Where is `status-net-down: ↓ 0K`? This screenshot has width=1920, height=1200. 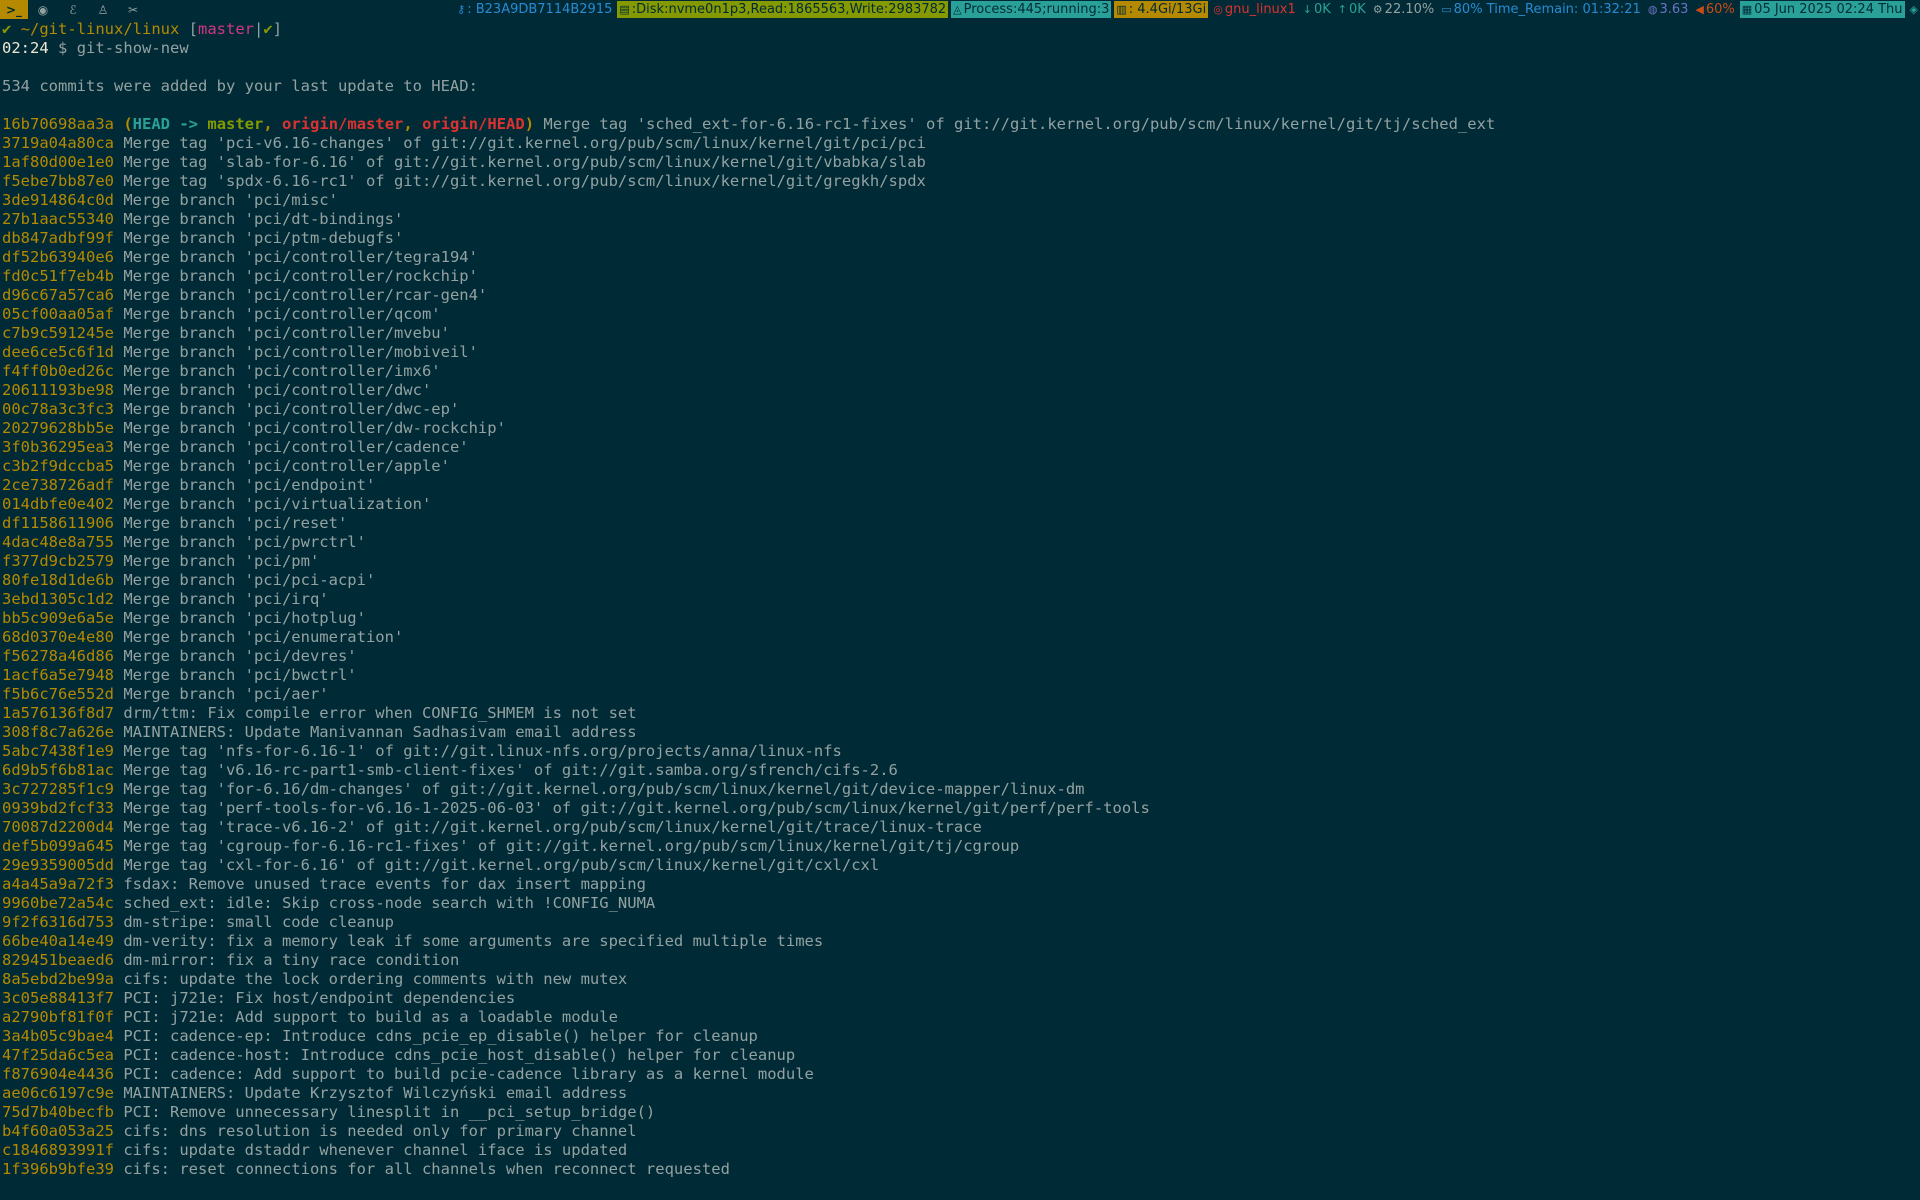 status-net-down: ↓ 0K is located at coordinates (1317, 9).